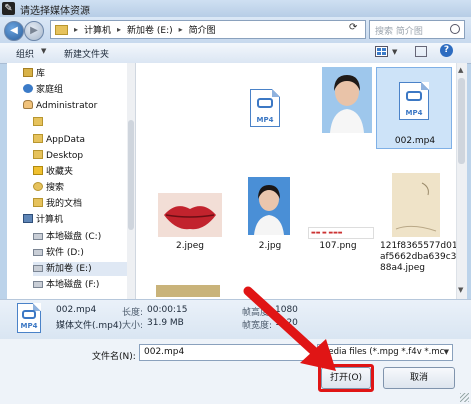  What do you see at coordinates (50, 220) in the screenshot?
I see `nav-item-label: 计算机` at bounding box center [50, 220].